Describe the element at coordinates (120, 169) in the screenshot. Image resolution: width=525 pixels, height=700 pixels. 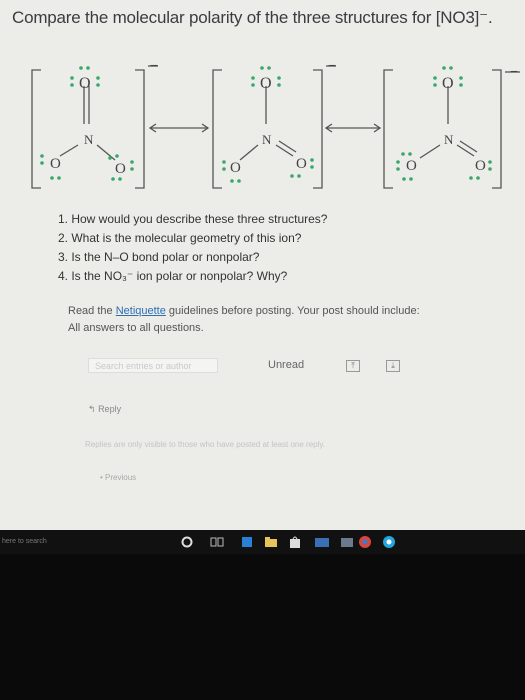
I see `oxygen-right-1: O` at that location.